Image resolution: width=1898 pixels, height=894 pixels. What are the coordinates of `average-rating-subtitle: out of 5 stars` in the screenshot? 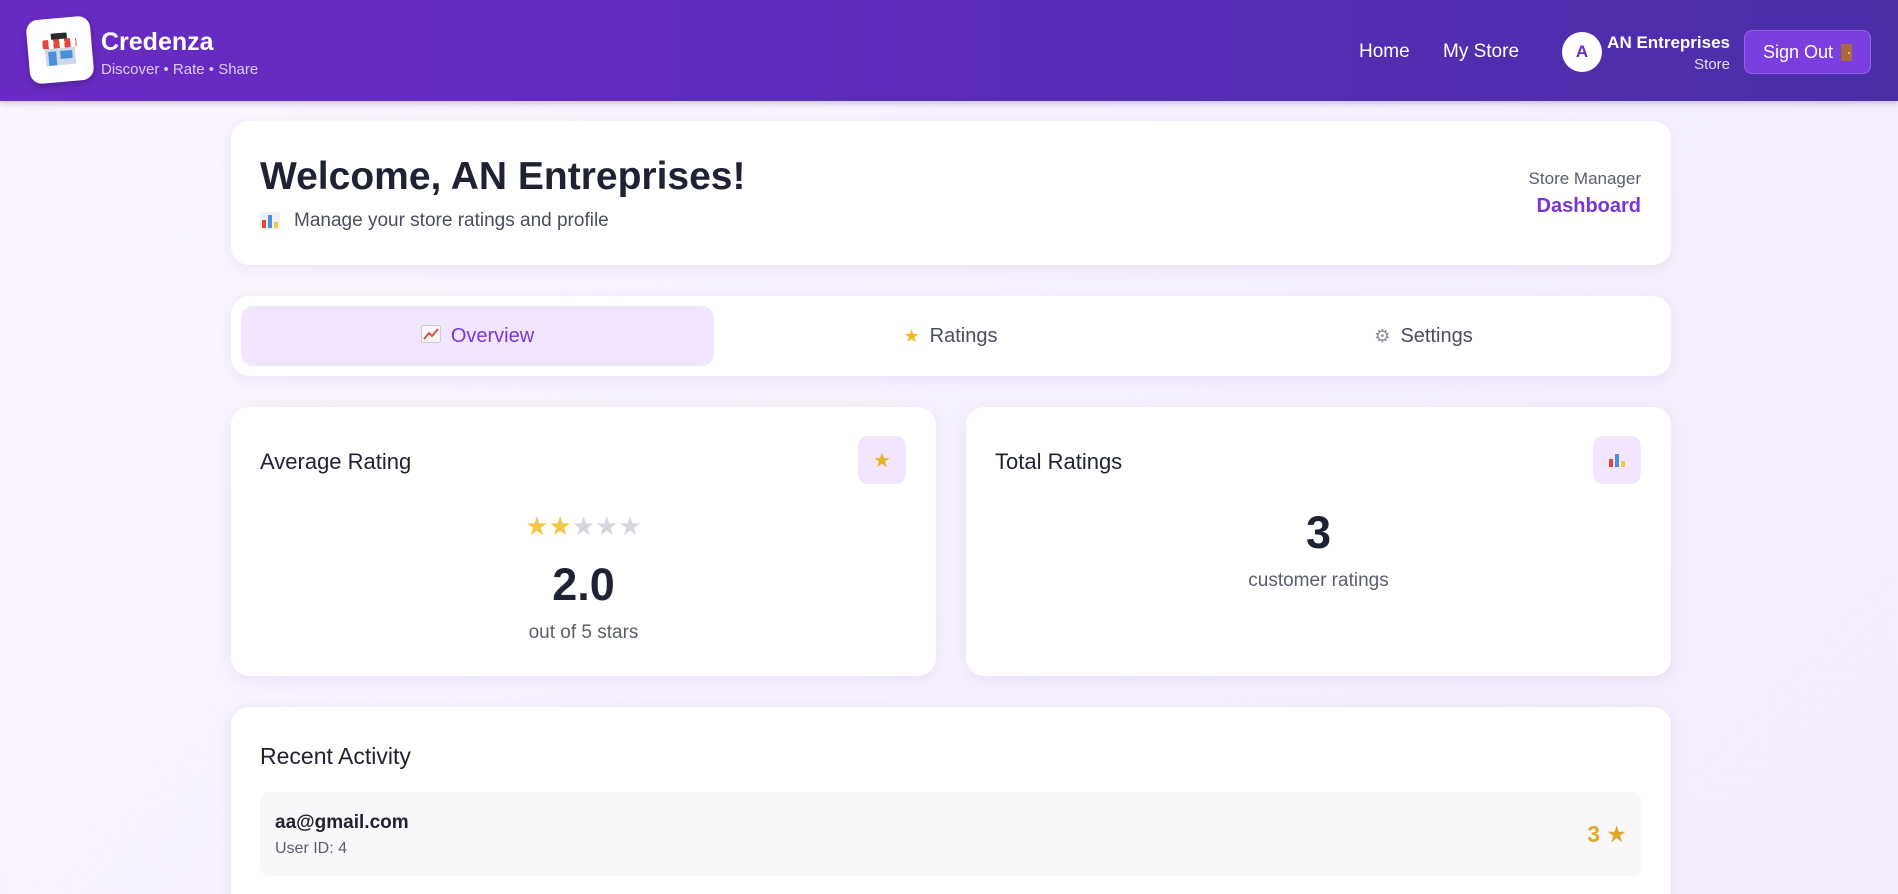 It's located at (583, 632).